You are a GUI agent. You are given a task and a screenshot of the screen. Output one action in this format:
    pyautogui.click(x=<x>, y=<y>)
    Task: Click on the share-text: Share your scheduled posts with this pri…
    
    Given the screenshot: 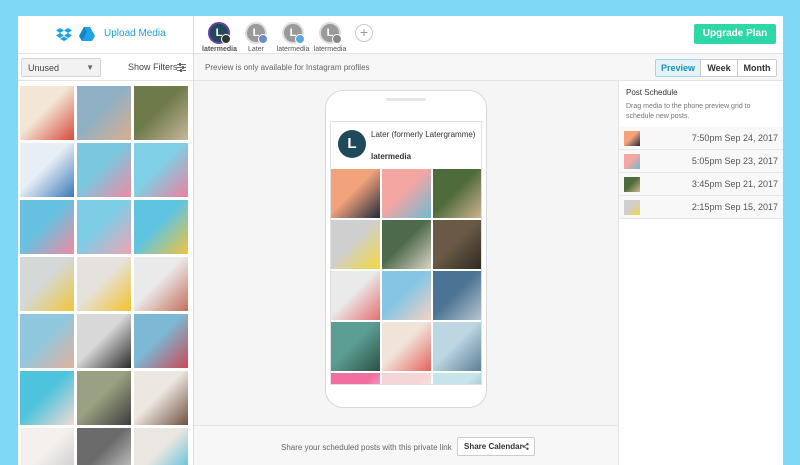 What is the action you would take?
    pyautogui.click(x=366, y=447)
    